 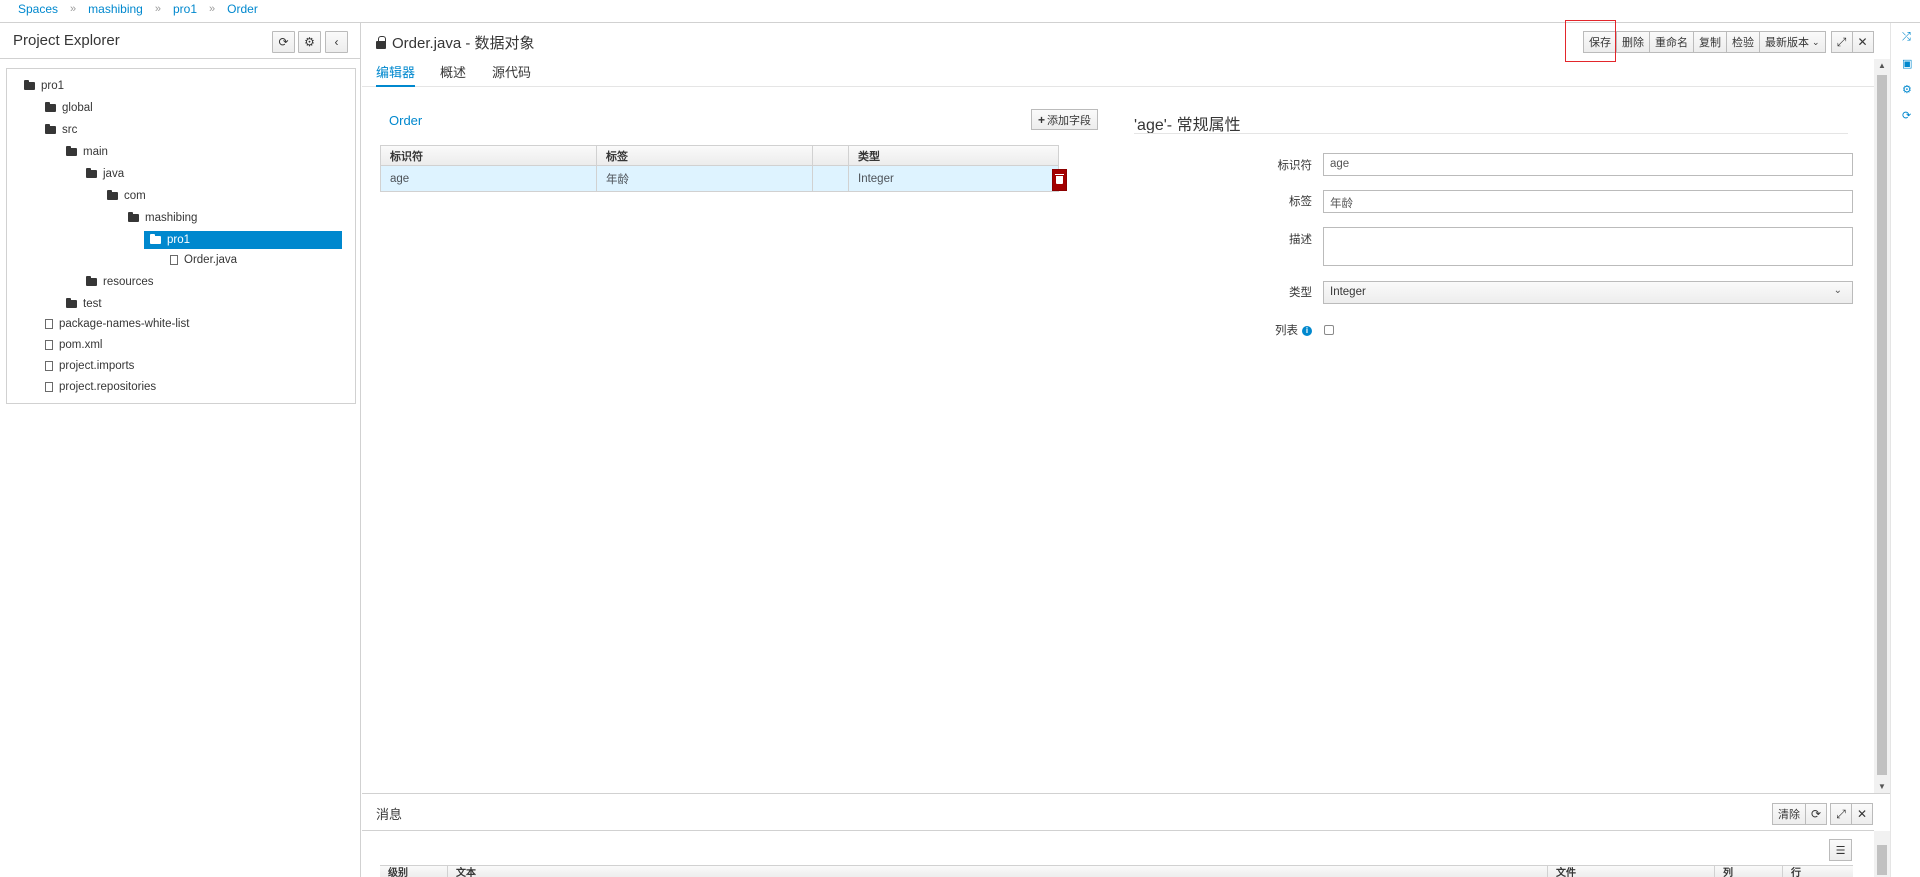 I want to click on tab-overview: 概述, so click(x=453, y=74).